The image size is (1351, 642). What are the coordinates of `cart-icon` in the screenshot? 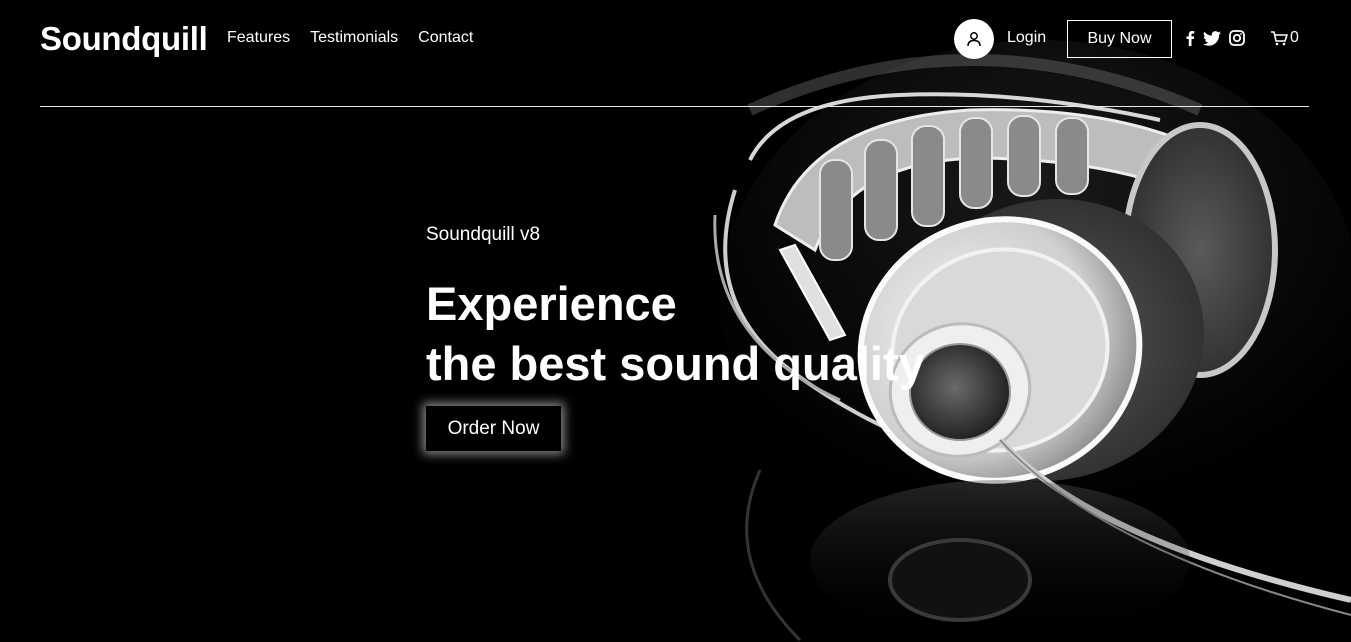 It's located at (1279, 38).